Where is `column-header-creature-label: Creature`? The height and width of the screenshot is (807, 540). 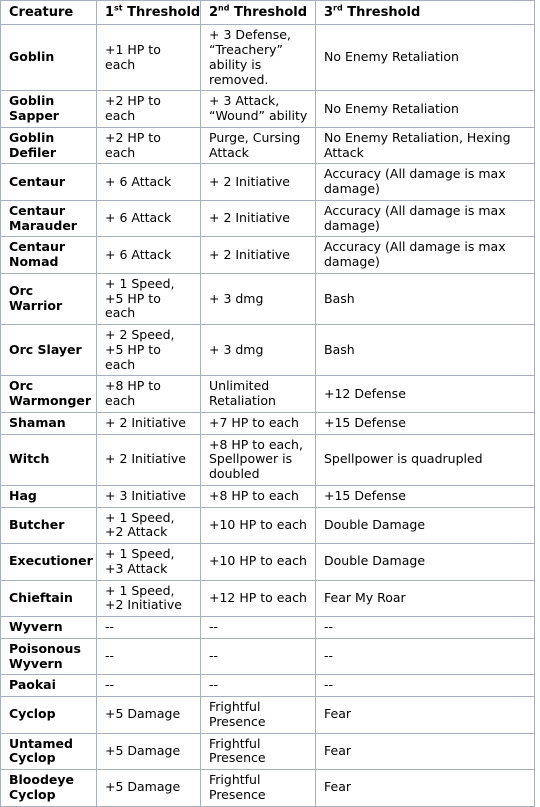
column-header-creature-label: Creature is located at coordinates (41, 12).